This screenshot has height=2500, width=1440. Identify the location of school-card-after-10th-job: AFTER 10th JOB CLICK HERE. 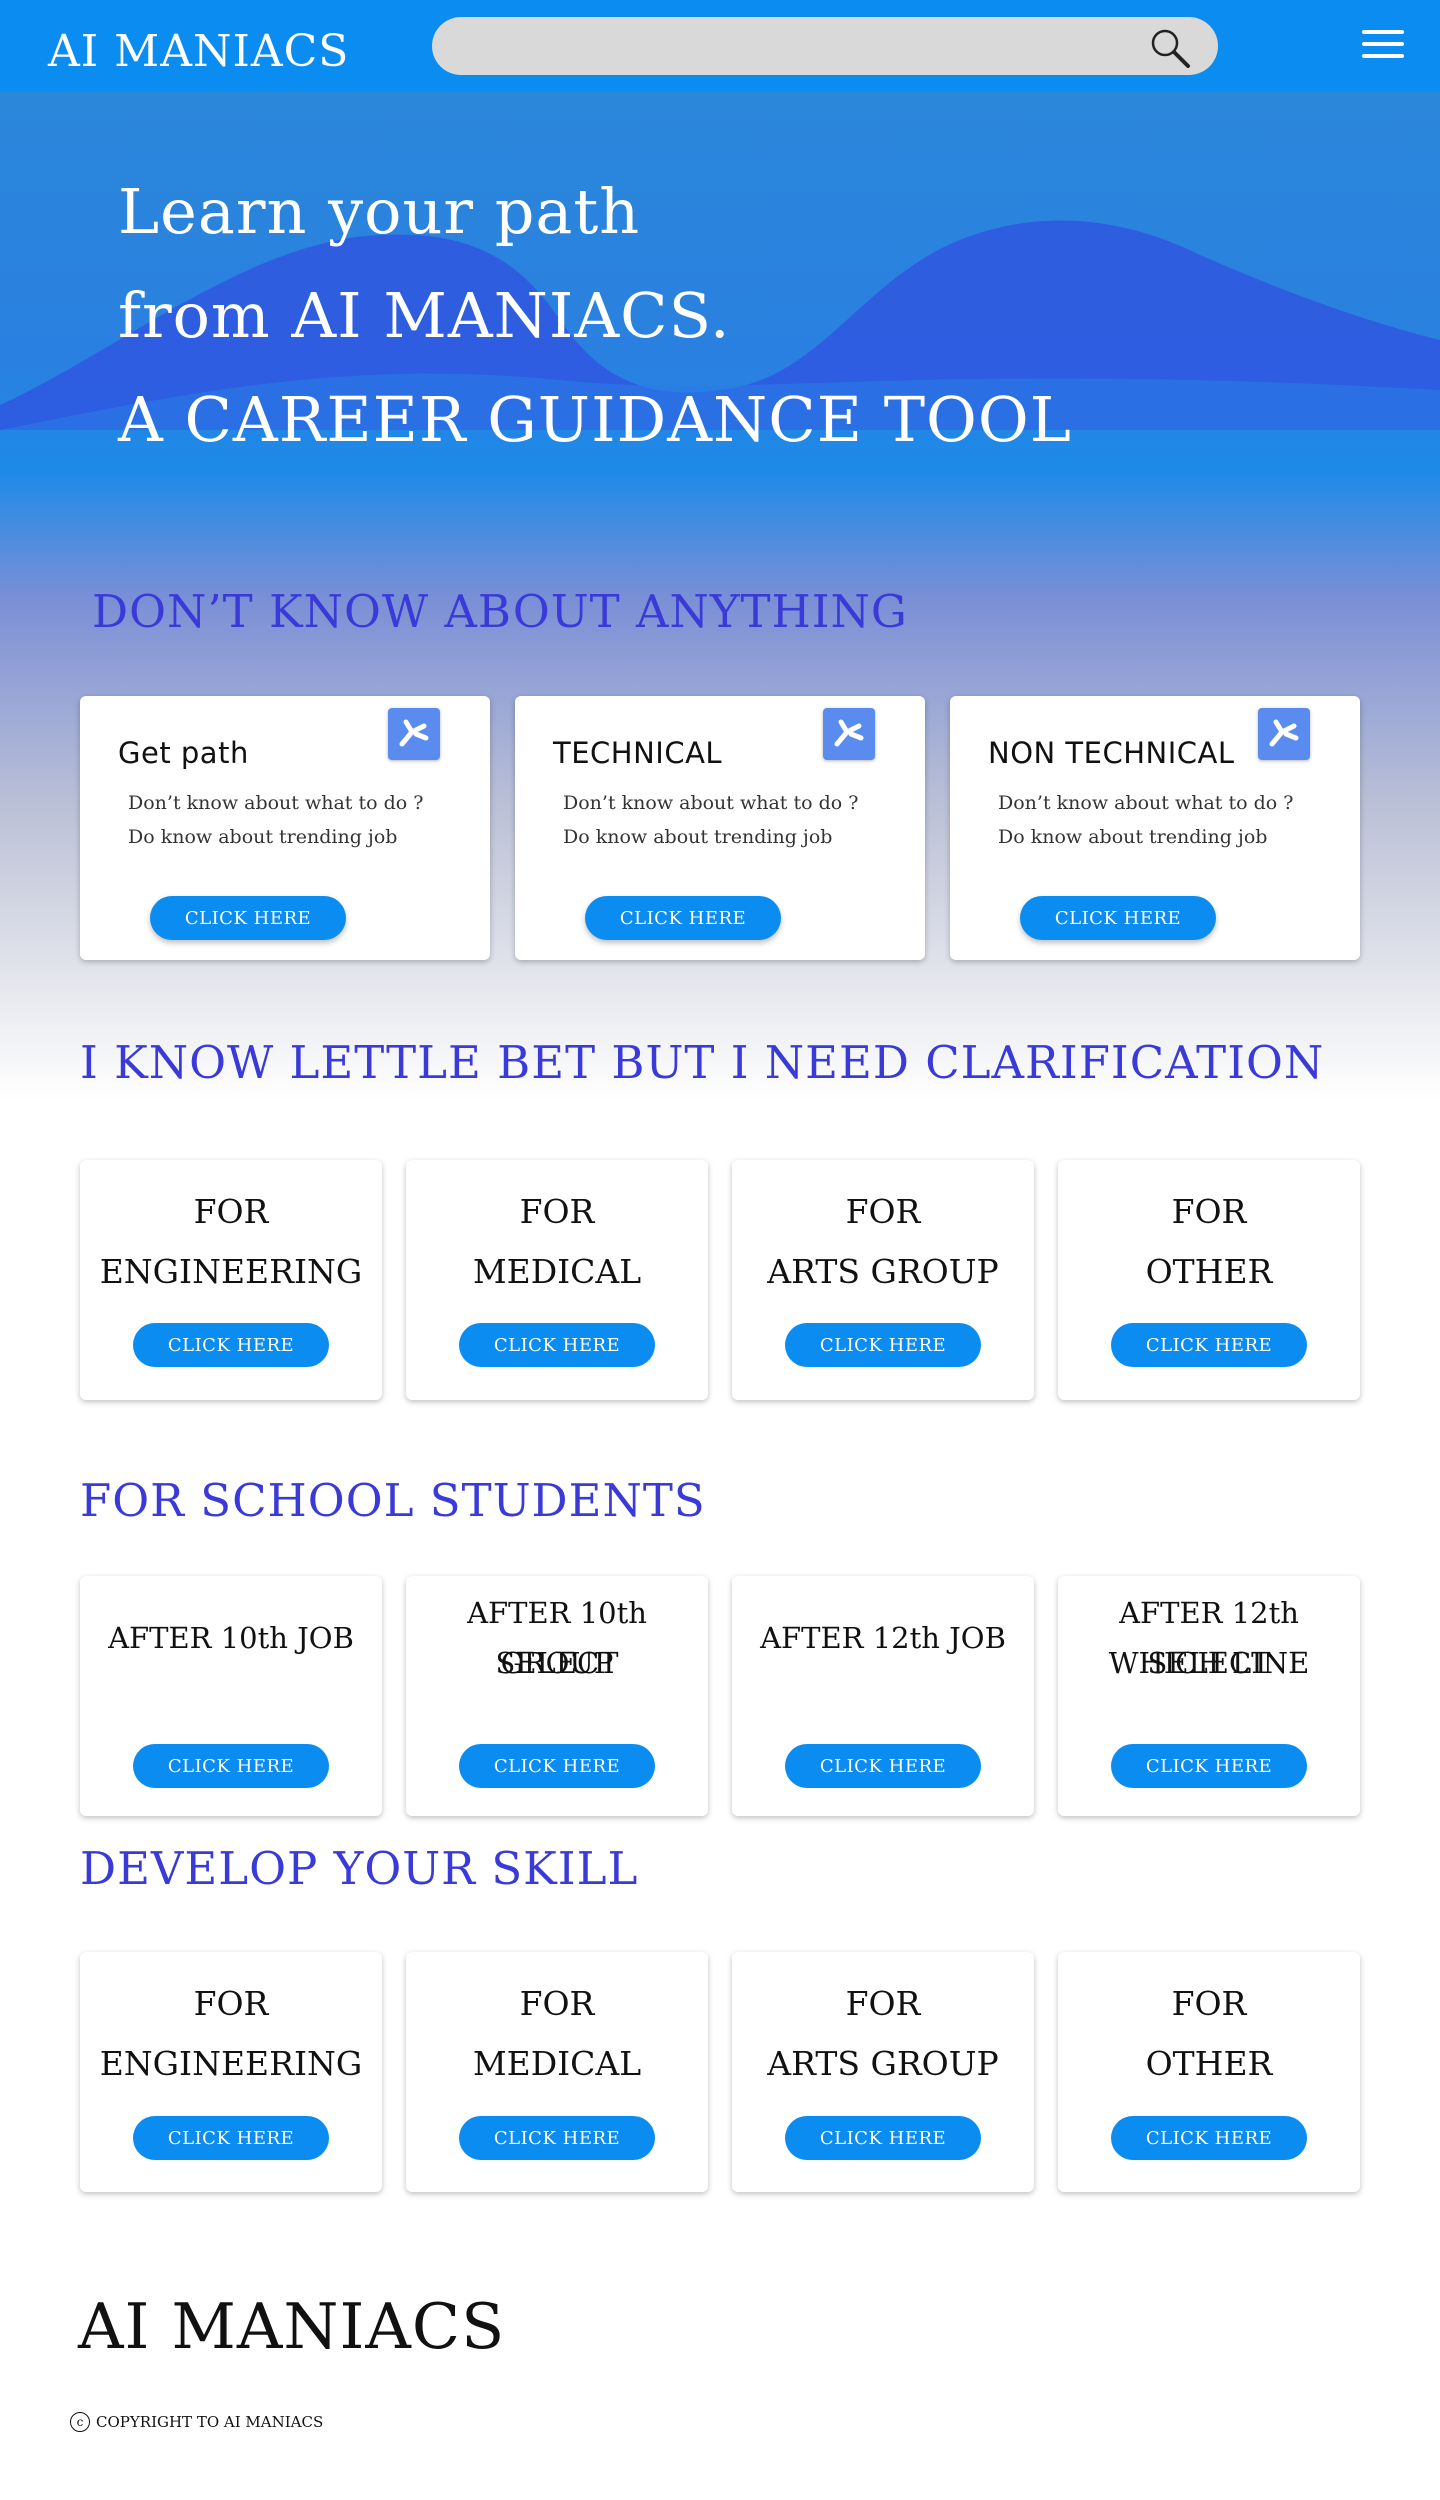
(231, 1696).